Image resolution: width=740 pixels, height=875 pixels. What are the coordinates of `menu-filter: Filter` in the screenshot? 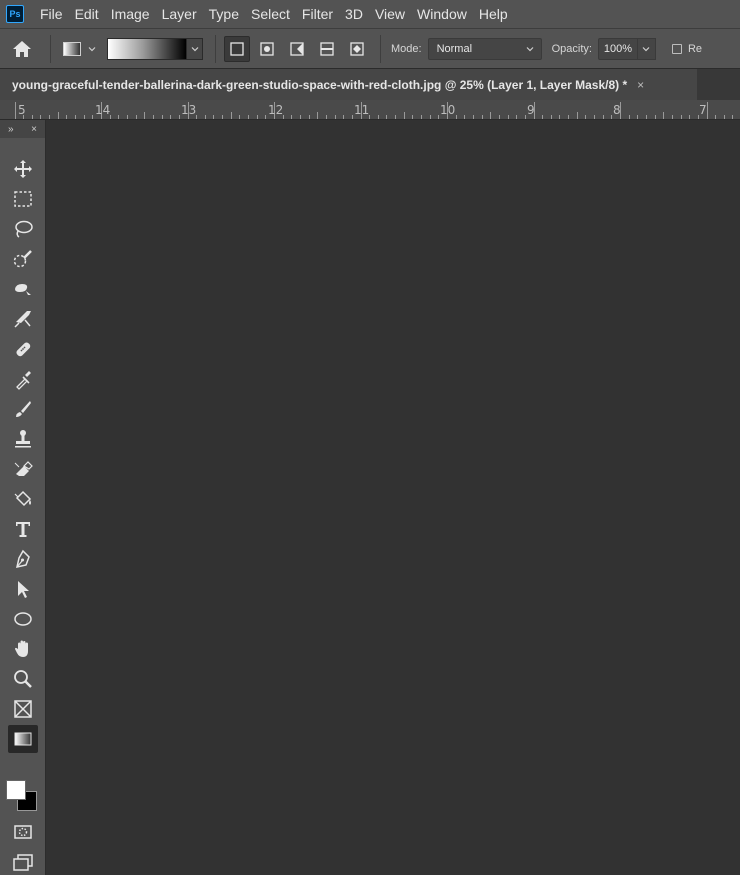 It's located at (317, 14).